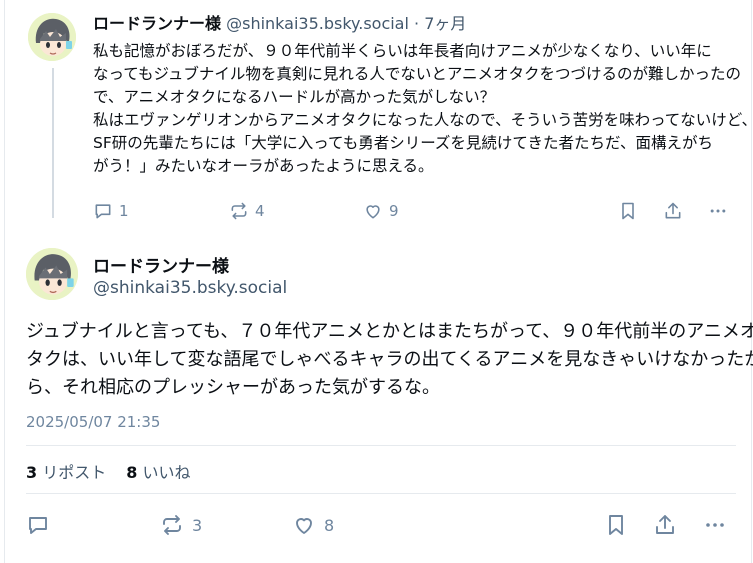  Describe the element at coordinates (93, 422) in the screenshot. I see `post-timestamp: 2025/05/07 21:35` at that location.